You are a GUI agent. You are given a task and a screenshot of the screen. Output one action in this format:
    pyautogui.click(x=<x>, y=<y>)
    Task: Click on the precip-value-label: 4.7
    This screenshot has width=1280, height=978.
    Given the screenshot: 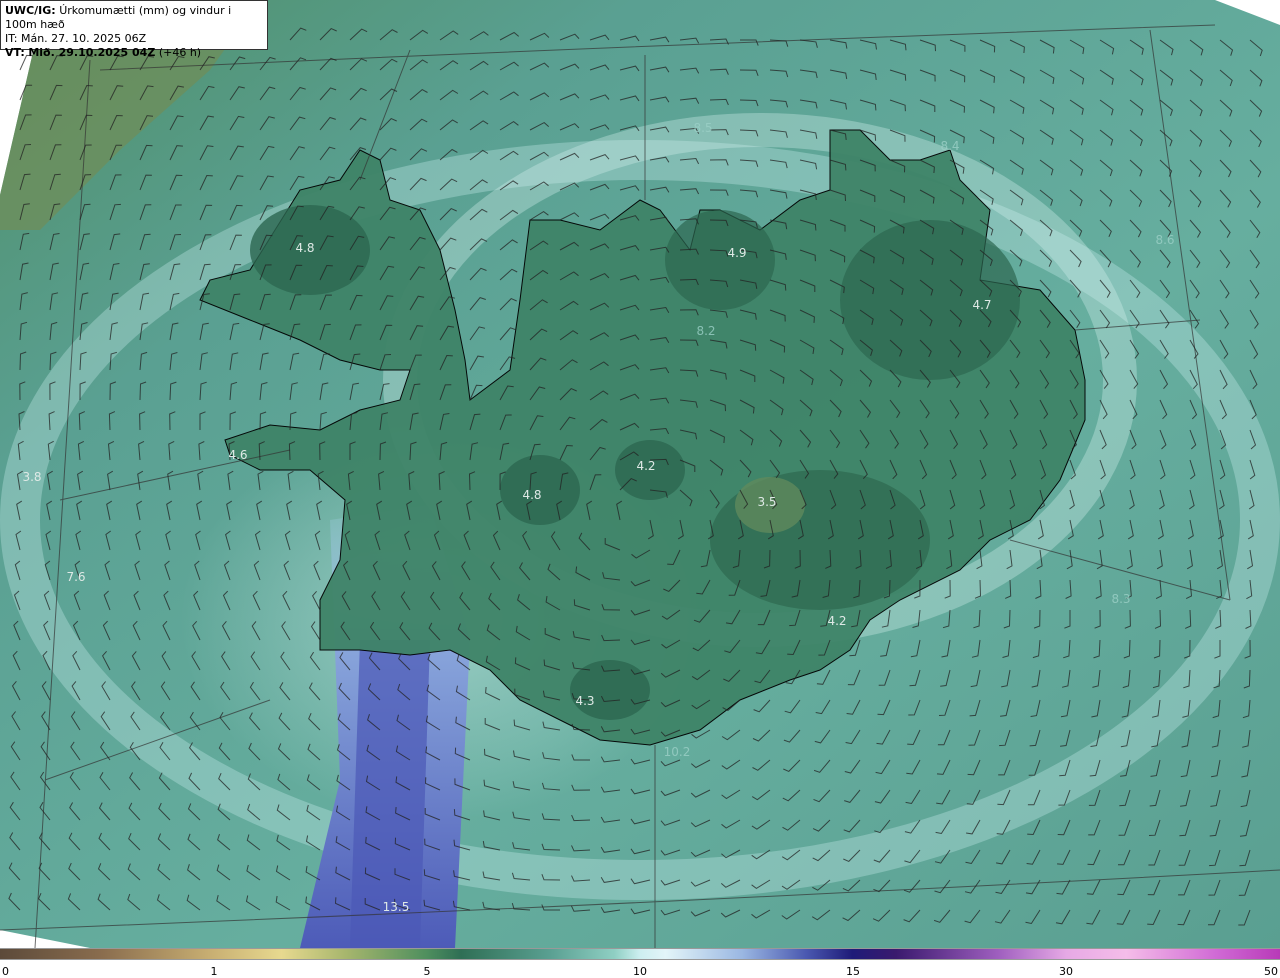 What is the action you would take?
    pyautogui.click(x=982, y=305)
    